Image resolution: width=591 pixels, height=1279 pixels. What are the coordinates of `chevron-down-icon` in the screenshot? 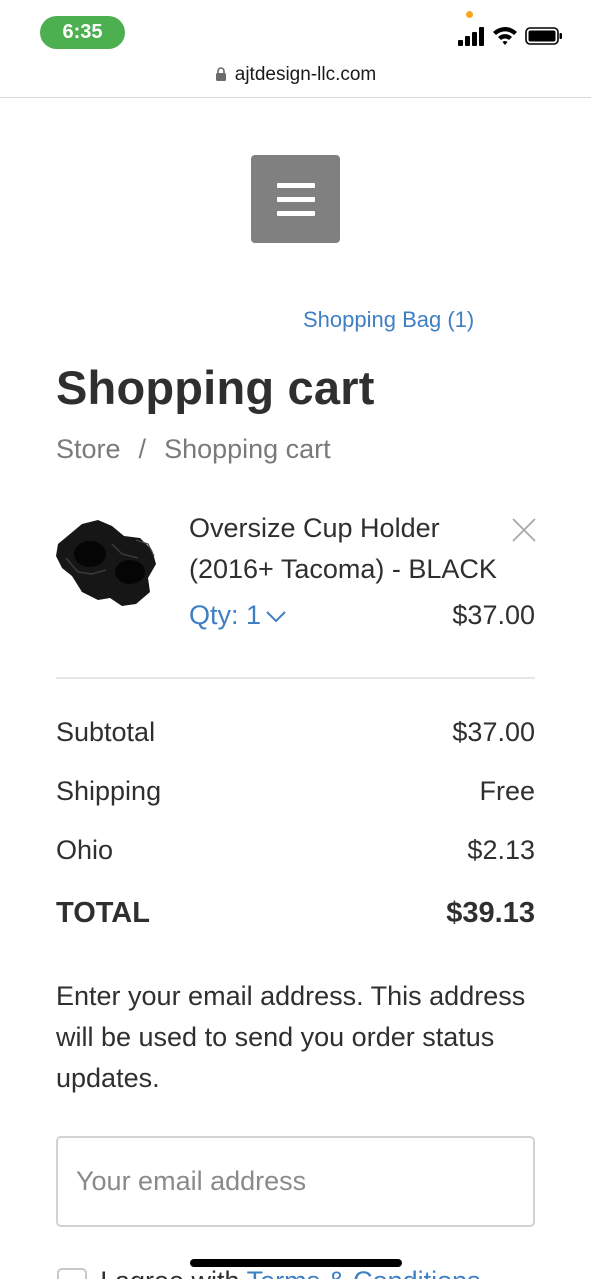 It's located at (276, 617).